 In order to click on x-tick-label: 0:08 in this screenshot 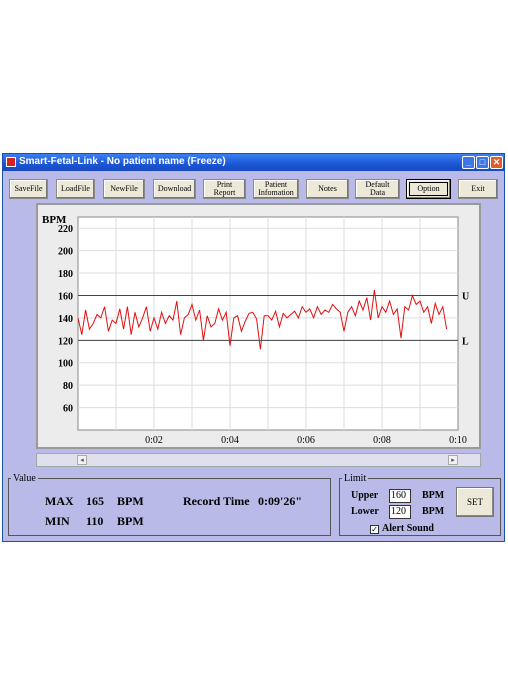, I will do `click(382, 440)`.